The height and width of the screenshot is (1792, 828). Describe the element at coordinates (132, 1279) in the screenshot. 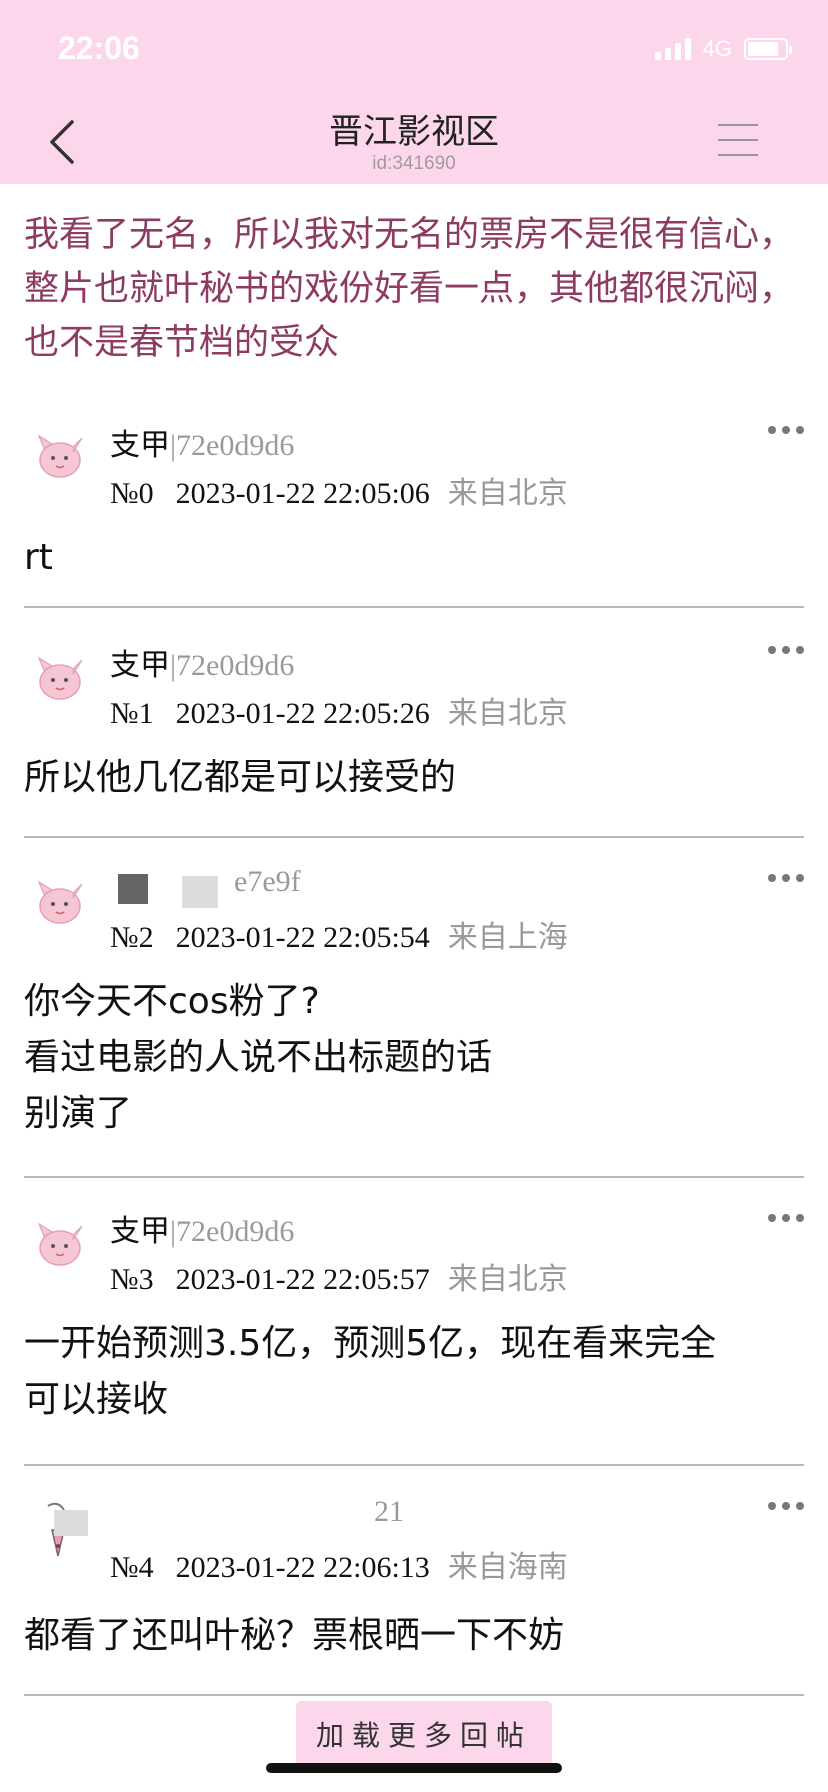

I see `floor-number: №3` at that location.